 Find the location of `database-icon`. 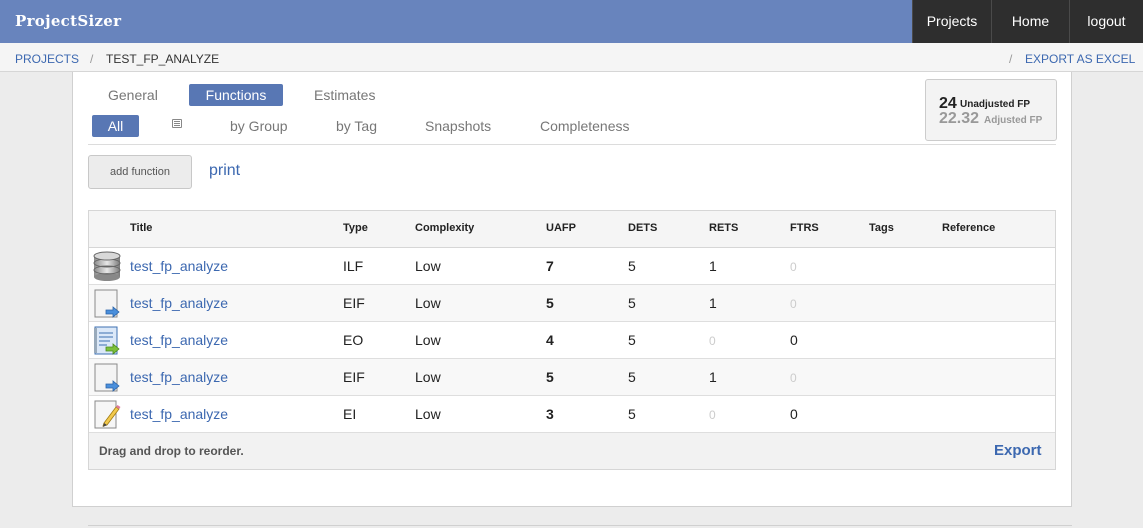

database-icon is located at coordinates (107, 266).